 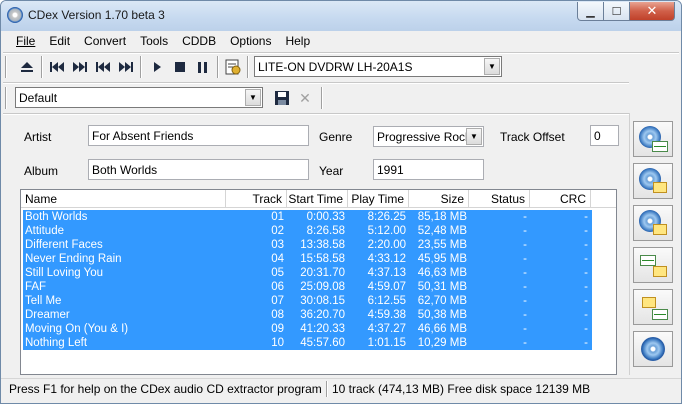 I want to click on track-play-time: 6:12.55, so click(x=386, y=301).